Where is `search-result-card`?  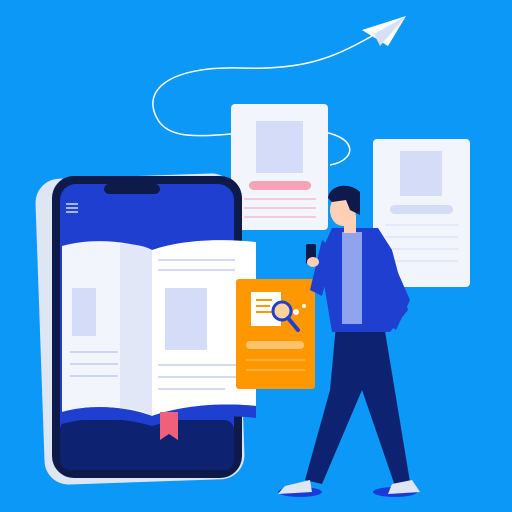
search-result-card is located at coordinates (275, 334).